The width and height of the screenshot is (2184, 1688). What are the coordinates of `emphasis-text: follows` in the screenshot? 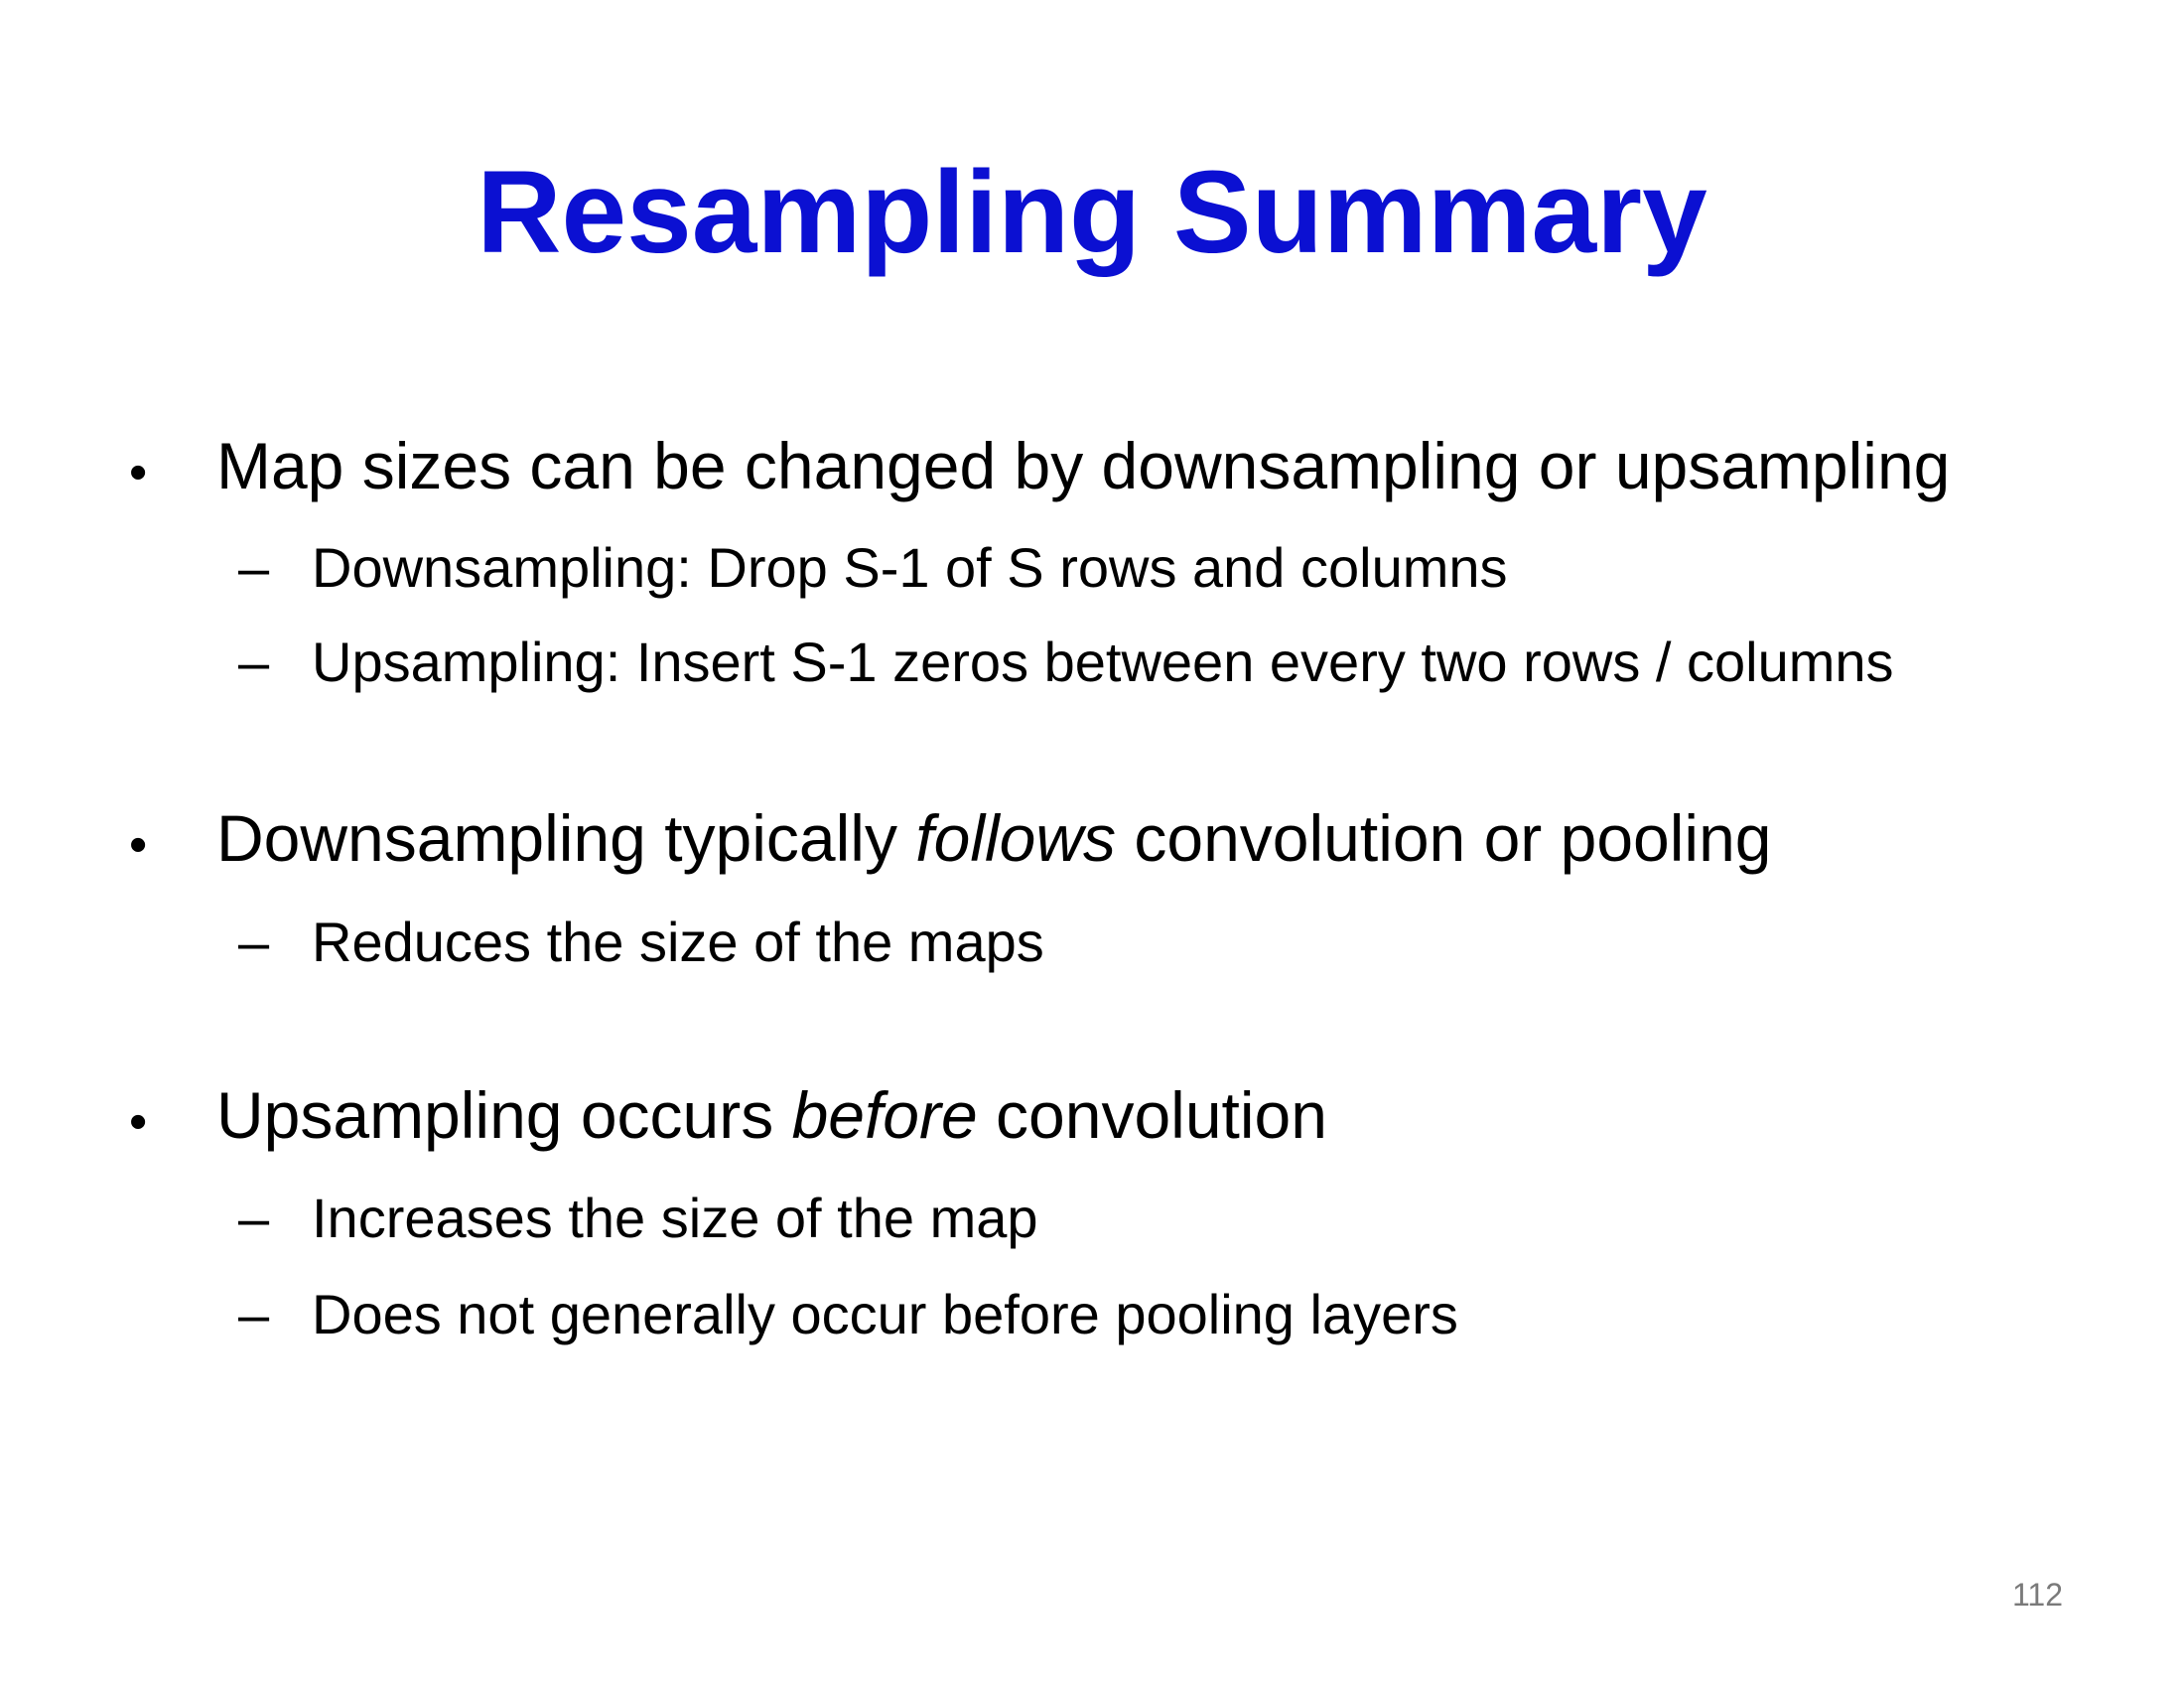 It's located at (1016, 838).